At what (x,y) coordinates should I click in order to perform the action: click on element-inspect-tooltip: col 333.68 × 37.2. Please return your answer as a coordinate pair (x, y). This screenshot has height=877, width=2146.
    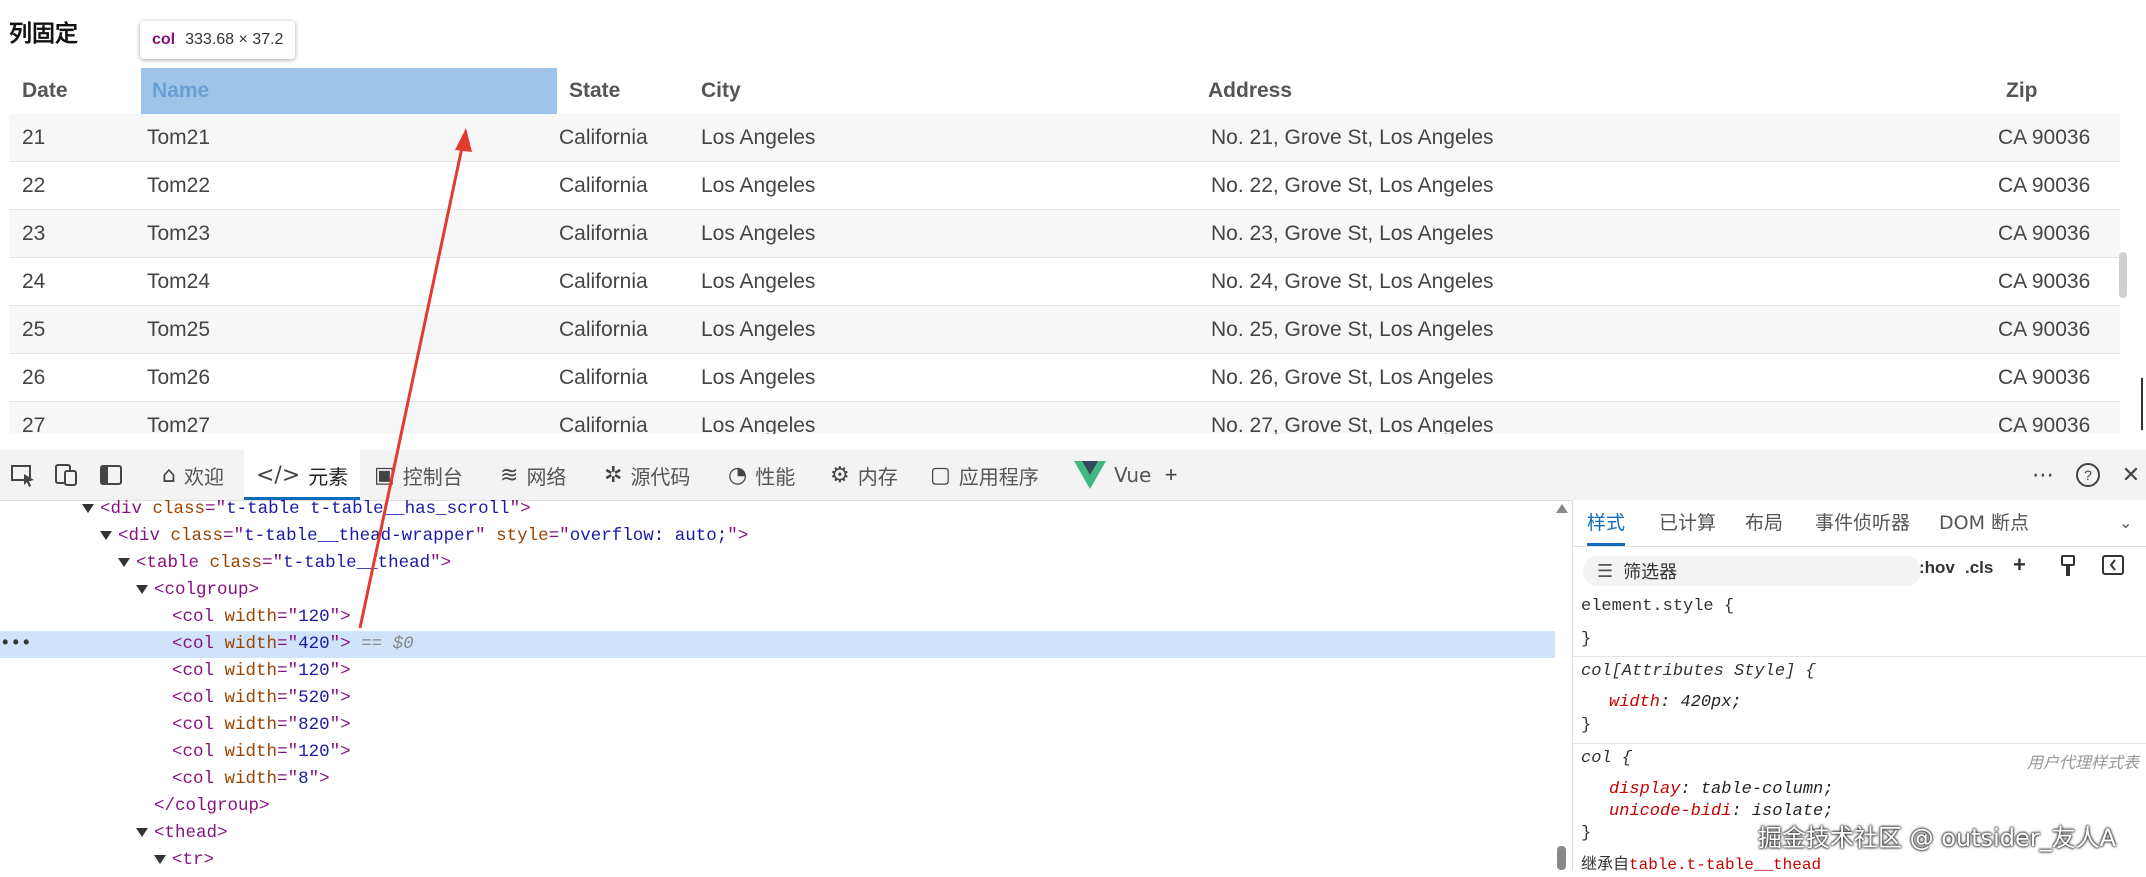
    Looking at the image, I should click on (218, 40).